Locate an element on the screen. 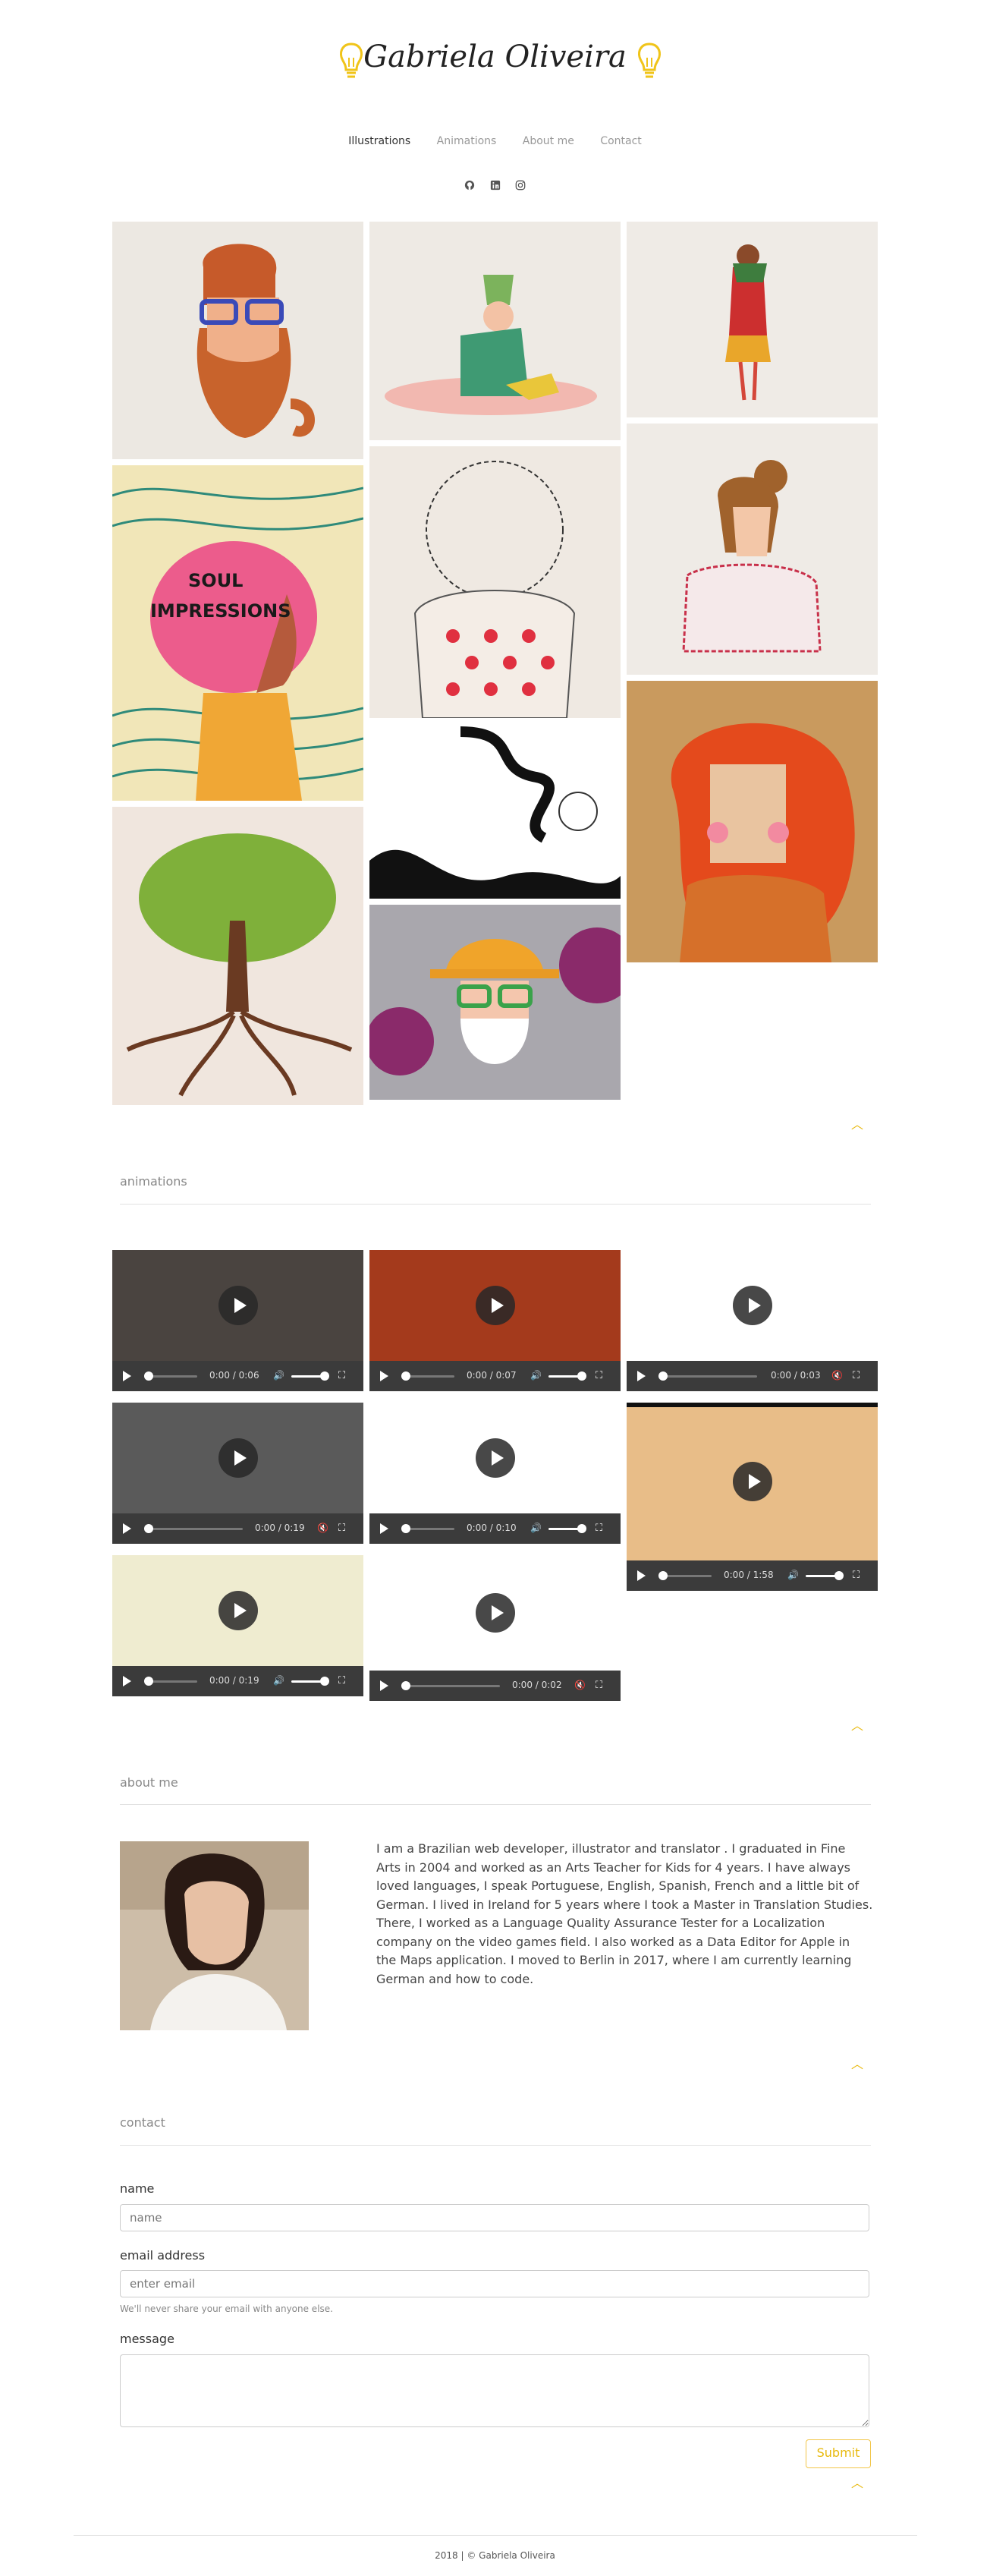 This screenshot has width=990, height=2576. duration: 0:02 is located at coordinates (551, 1685).